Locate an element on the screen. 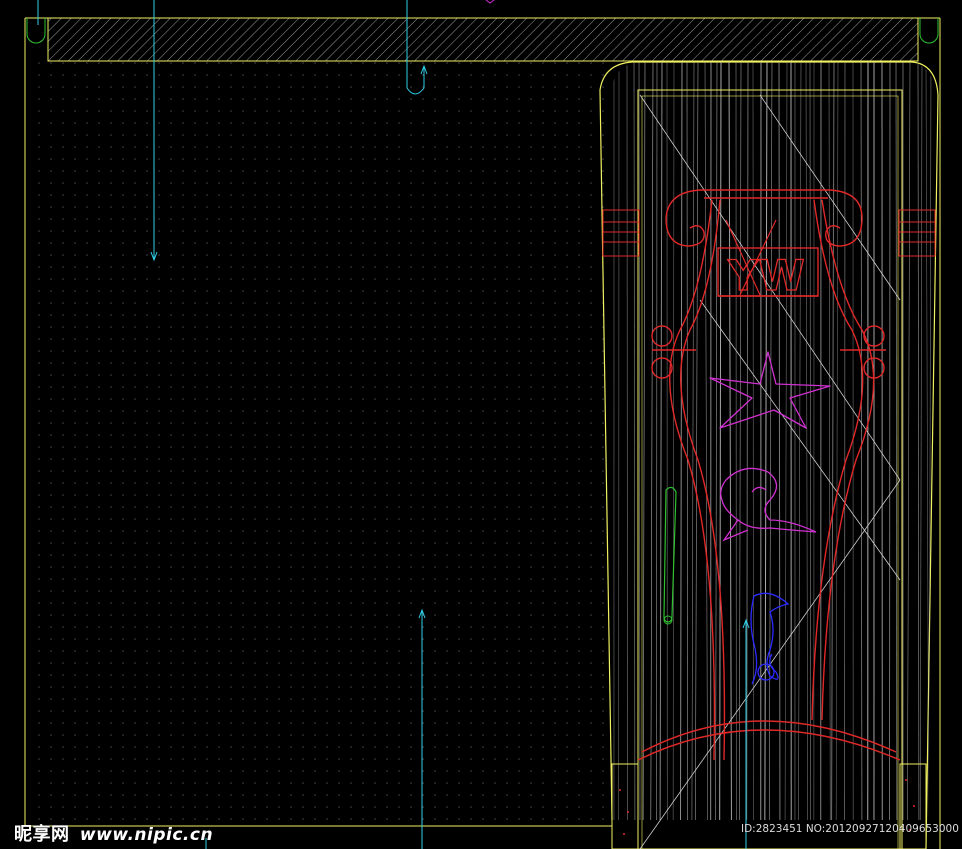 This screenshot has height=849, width=962. emblem-yw-text: YW is located at coordinates (766, 275).